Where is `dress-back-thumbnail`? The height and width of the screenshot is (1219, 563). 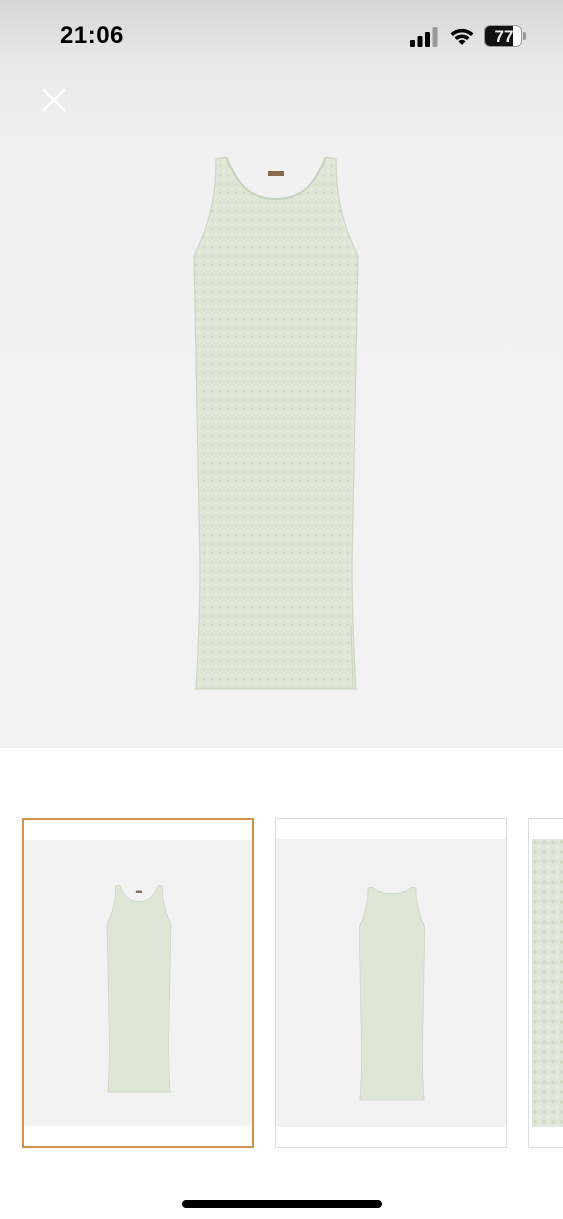
dress-back-thumbnail is located at coordinates (392, 993).